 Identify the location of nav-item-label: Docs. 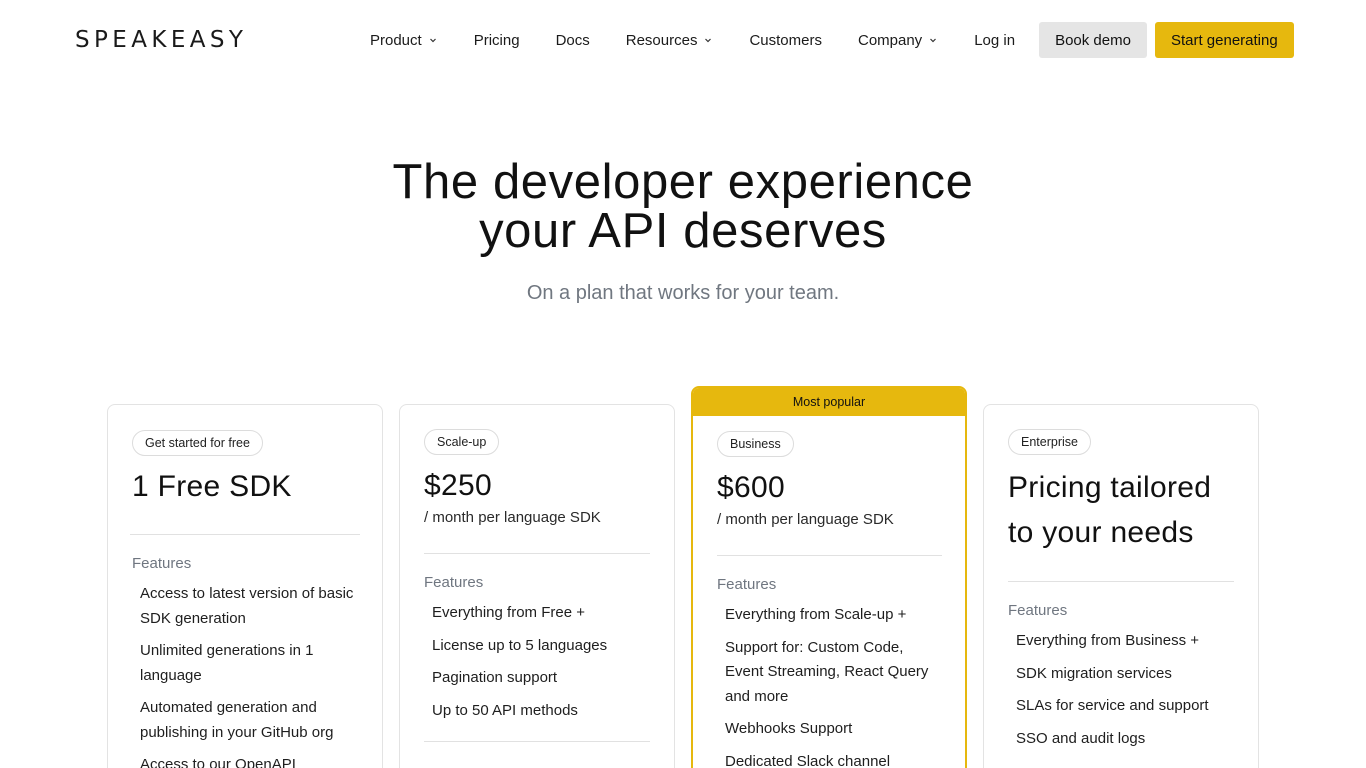
(572, 40).